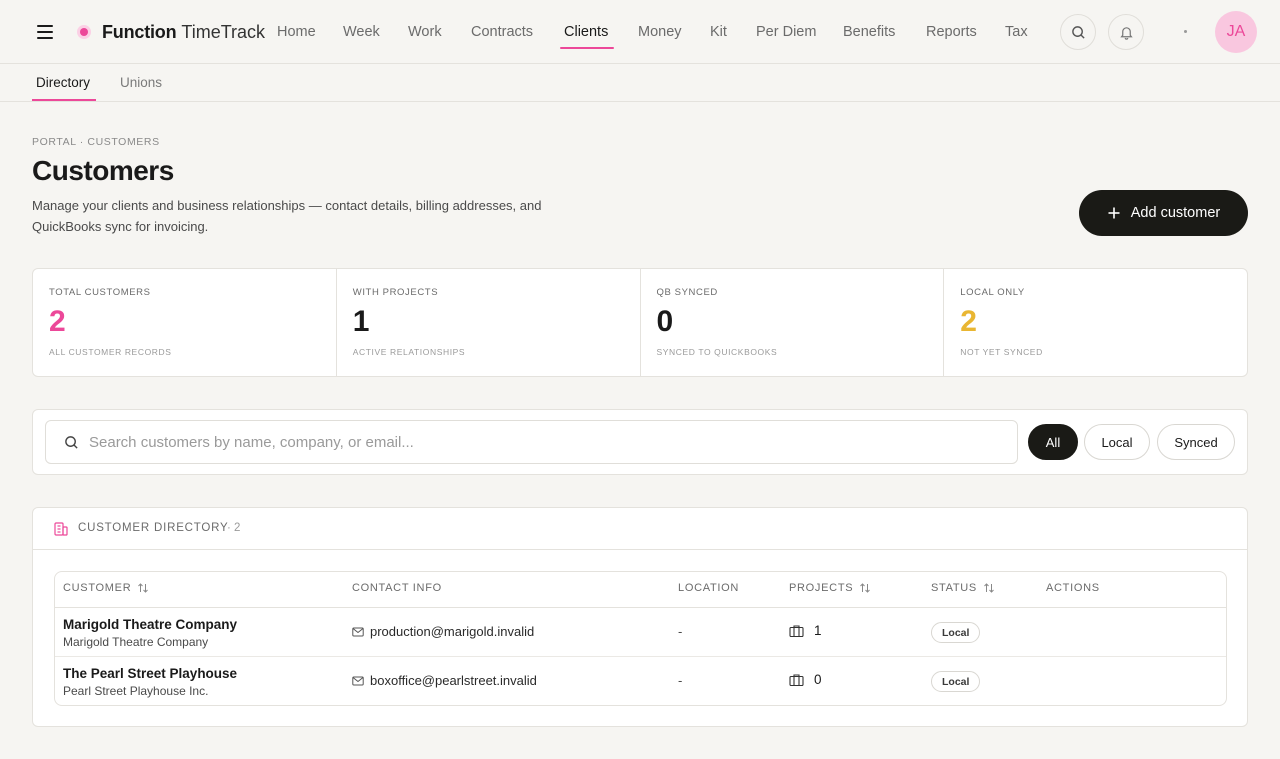 Image resolution: width=1280 pixels, height=759 pixels. What do you see at coordinates (489, 322) in the screenshot?
I see `stat-with-projects: WITH PROJECTS 1 ACTIVE RELATIONSHIPS` at bounding box center [489, 322].